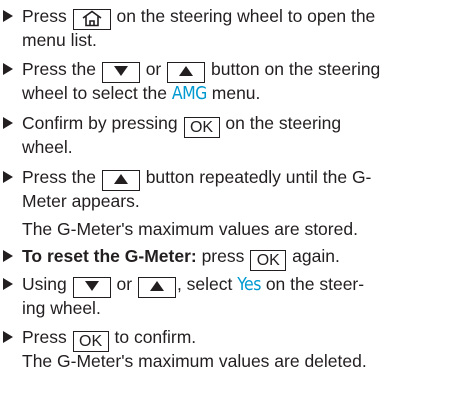 This screenshot has height=398, width=463. What do you see at coordinates (249, 285) in the screenshot?
I see `yes-display-text: Yes` at bounding box center [249, 285].